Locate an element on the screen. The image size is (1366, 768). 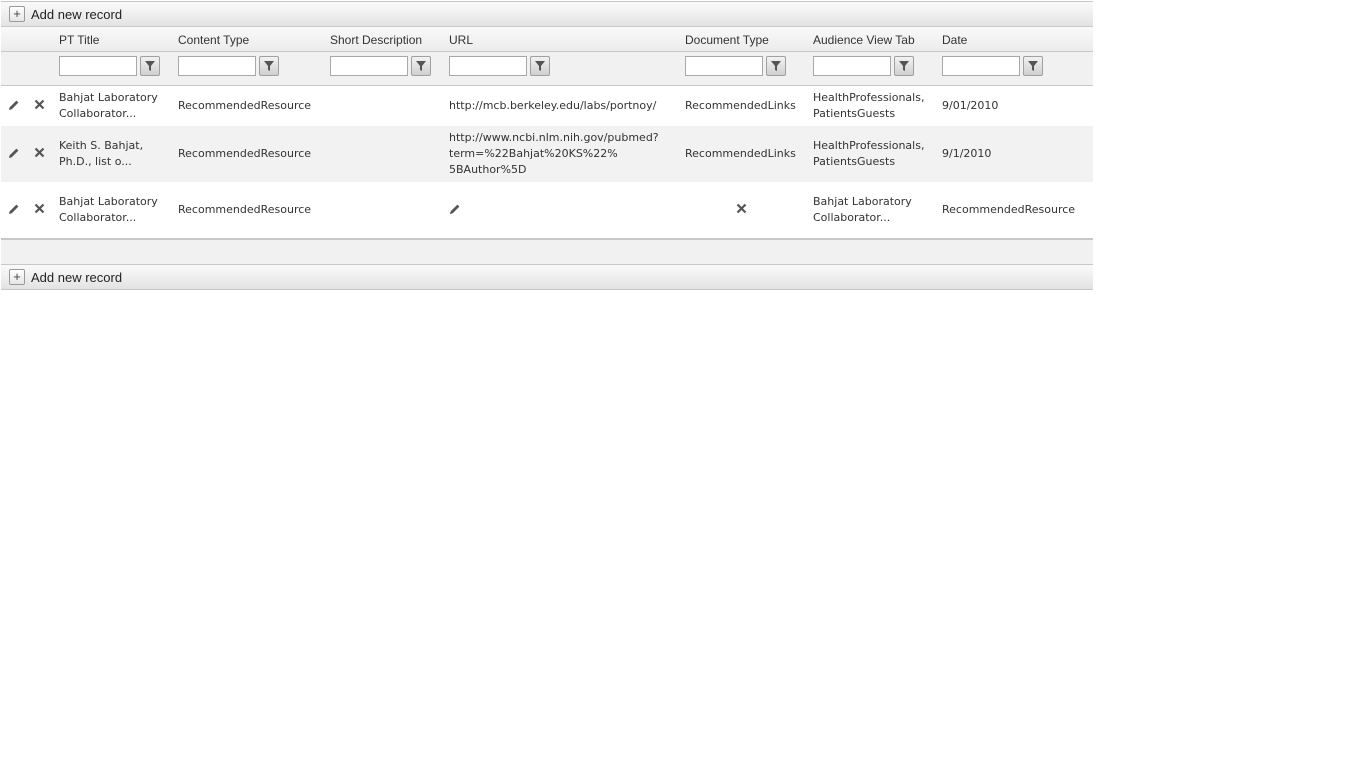
filter-input-date is located at coordinates (981, 66).